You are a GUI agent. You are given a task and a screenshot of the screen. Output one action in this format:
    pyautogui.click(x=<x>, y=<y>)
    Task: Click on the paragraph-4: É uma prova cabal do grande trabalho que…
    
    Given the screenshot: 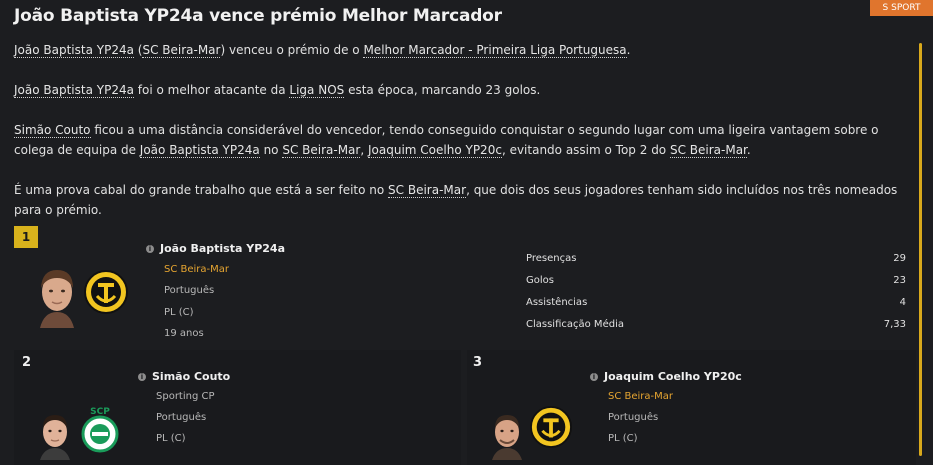 What is the action you would take?
    pyautogui.click(x=464, y=200)
    